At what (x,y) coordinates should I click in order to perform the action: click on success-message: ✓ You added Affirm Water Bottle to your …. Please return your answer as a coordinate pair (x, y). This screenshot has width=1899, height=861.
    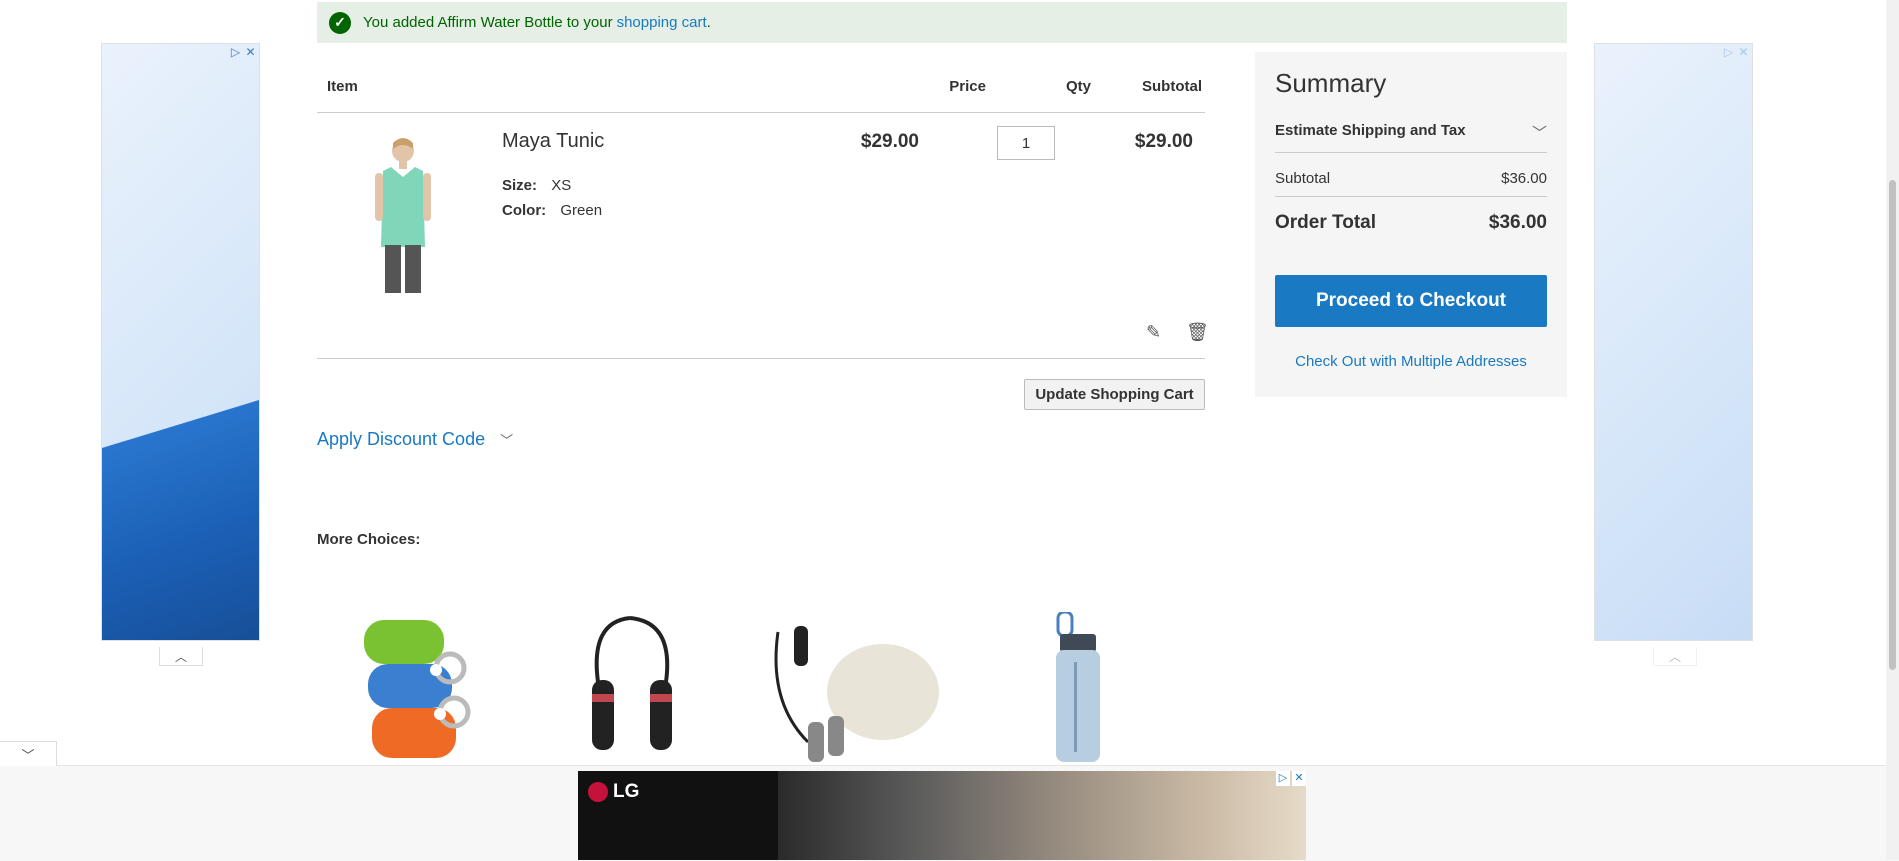
    Looking at the image, I should click on (942, 22).